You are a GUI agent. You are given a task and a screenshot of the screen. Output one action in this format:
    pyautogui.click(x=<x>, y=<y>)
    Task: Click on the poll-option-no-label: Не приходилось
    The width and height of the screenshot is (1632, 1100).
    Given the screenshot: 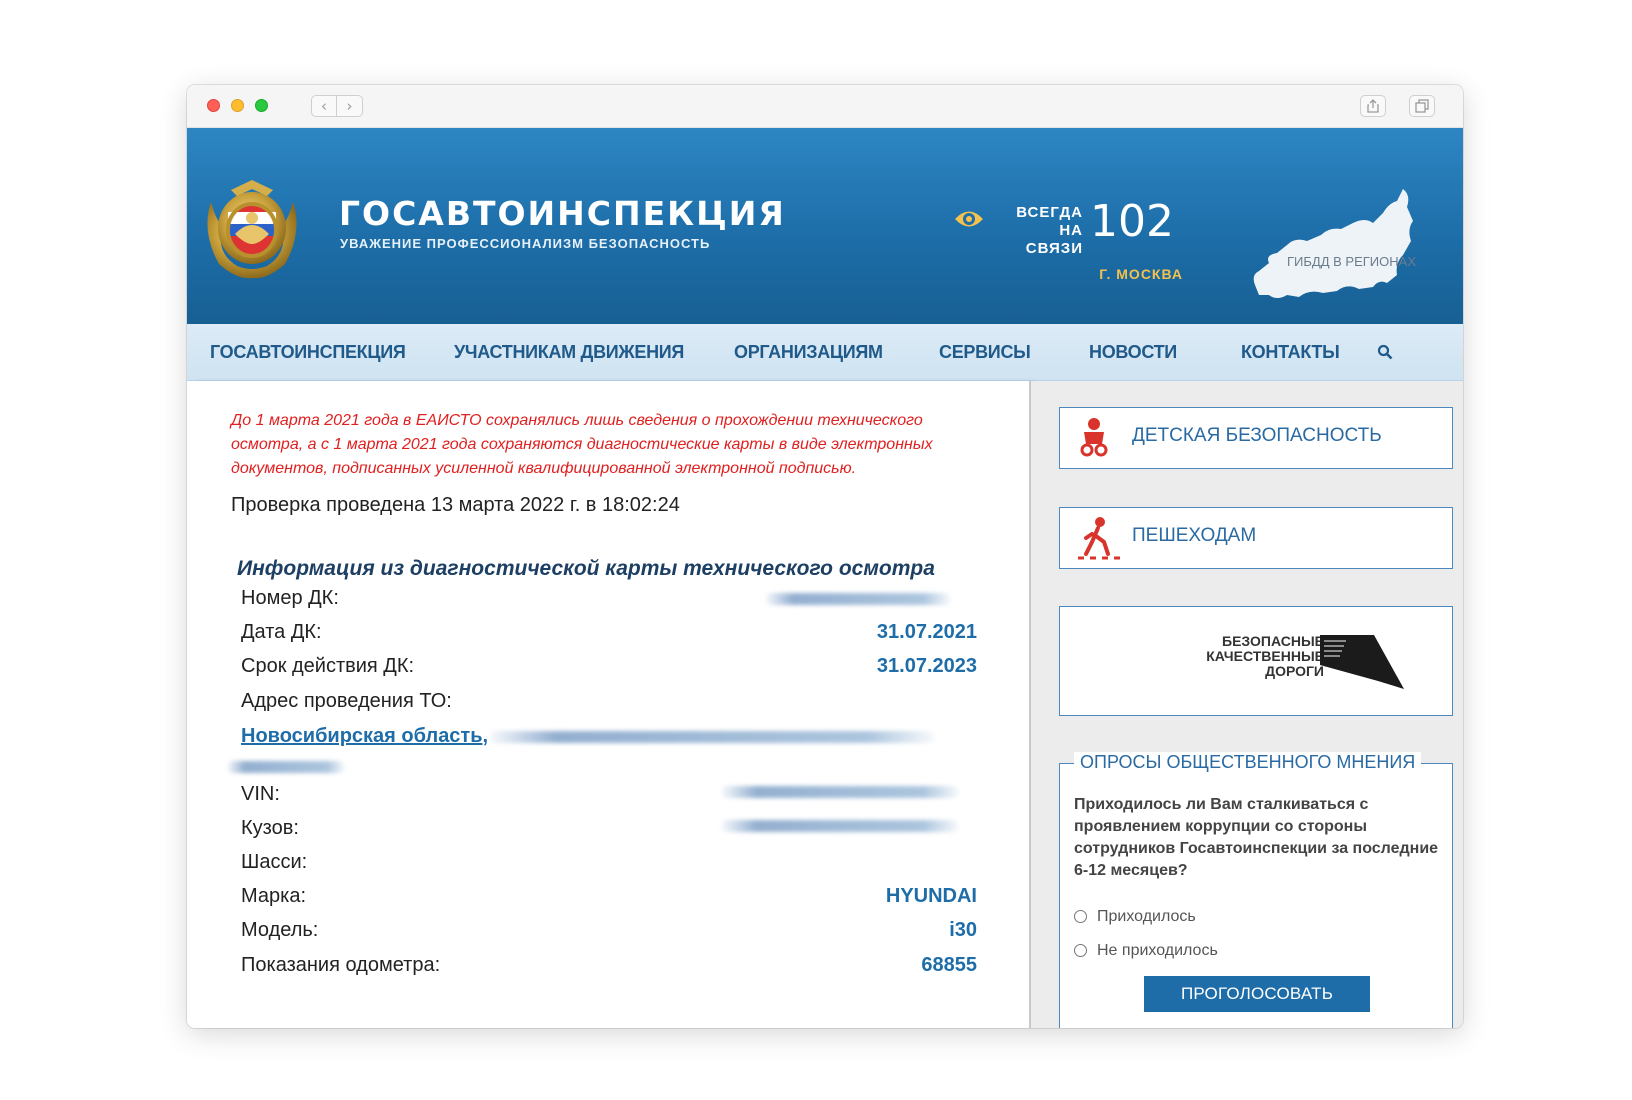 What is the action you would take?
    pyautogui.click(x=1157, y=950)
    